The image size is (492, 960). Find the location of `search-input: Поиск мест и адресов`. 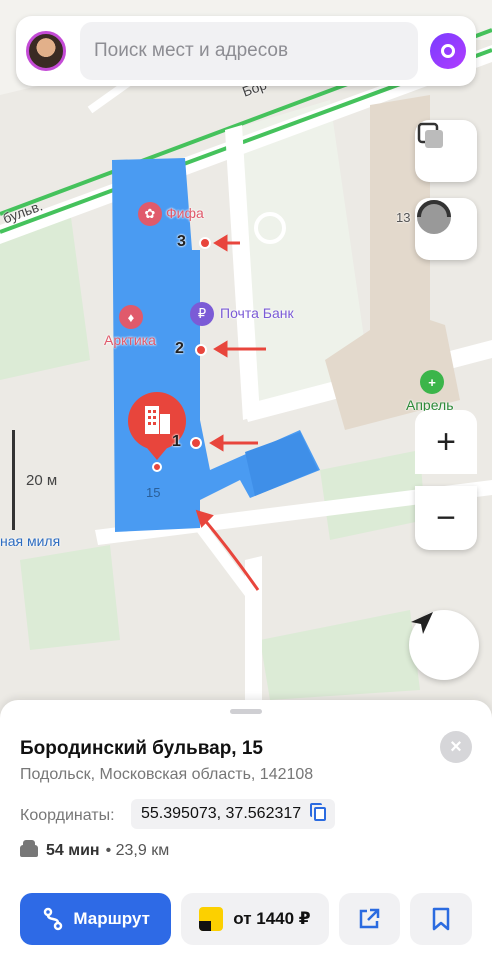

search-input: Поиск мест и адресов is located at coordinates (249, 51).